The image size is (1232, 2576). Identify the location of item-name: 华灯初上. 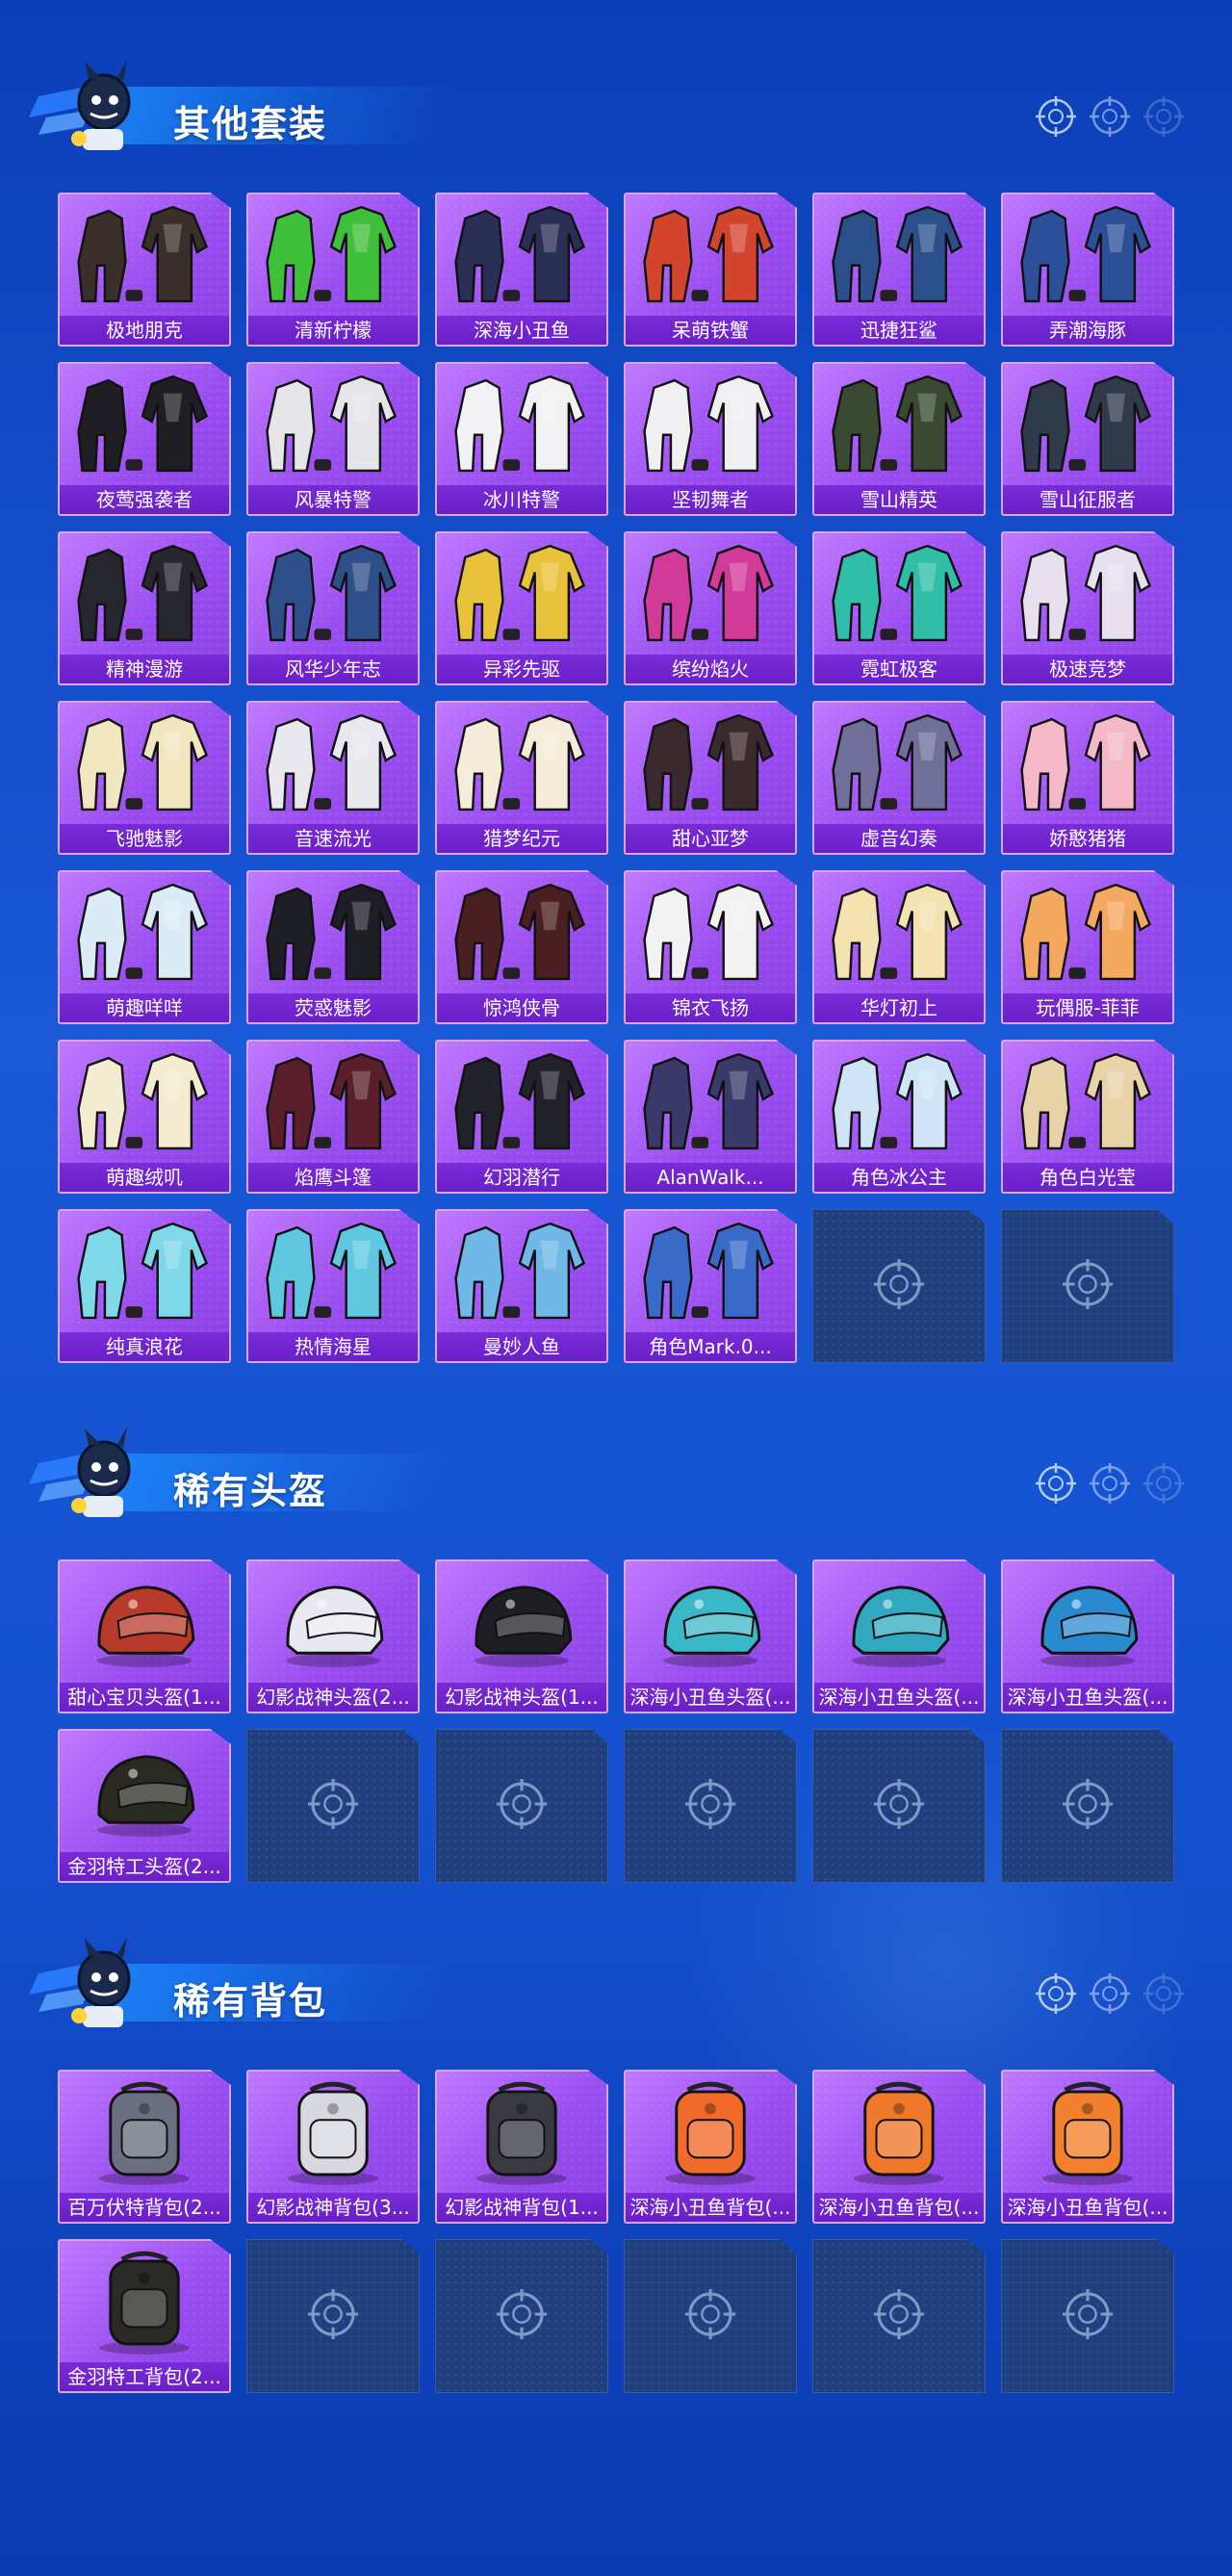
(899, 1008).